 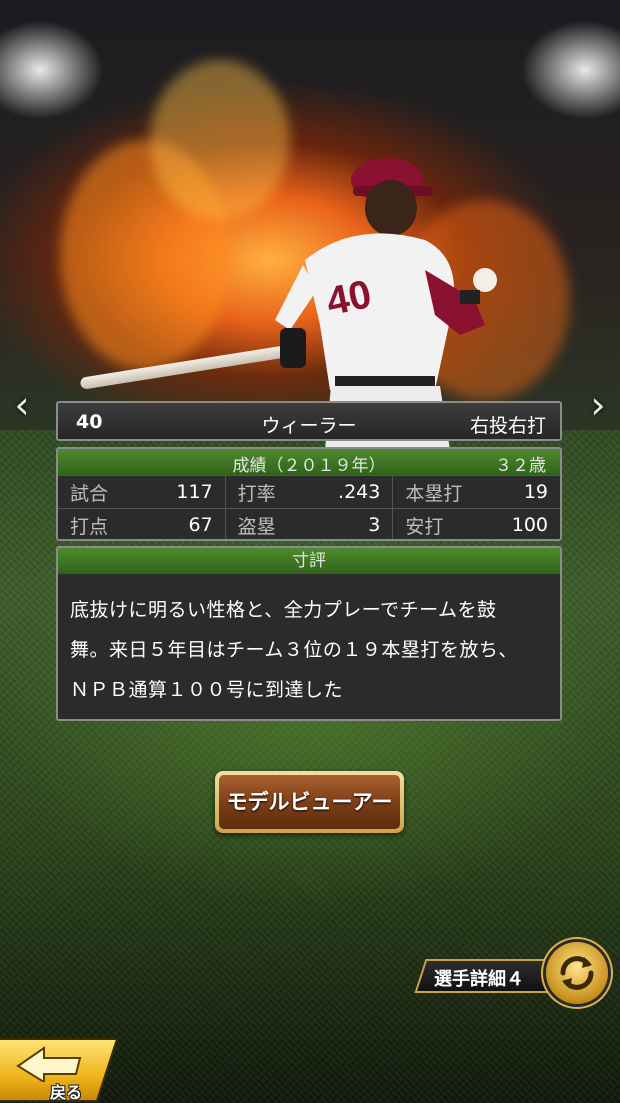 What do you see at coordinates (283, 610) in the screenshot?
I see `review-line: 底抜けに明るい性格と、全力プレーでチームを鼓` at bounding box center [283, 610].